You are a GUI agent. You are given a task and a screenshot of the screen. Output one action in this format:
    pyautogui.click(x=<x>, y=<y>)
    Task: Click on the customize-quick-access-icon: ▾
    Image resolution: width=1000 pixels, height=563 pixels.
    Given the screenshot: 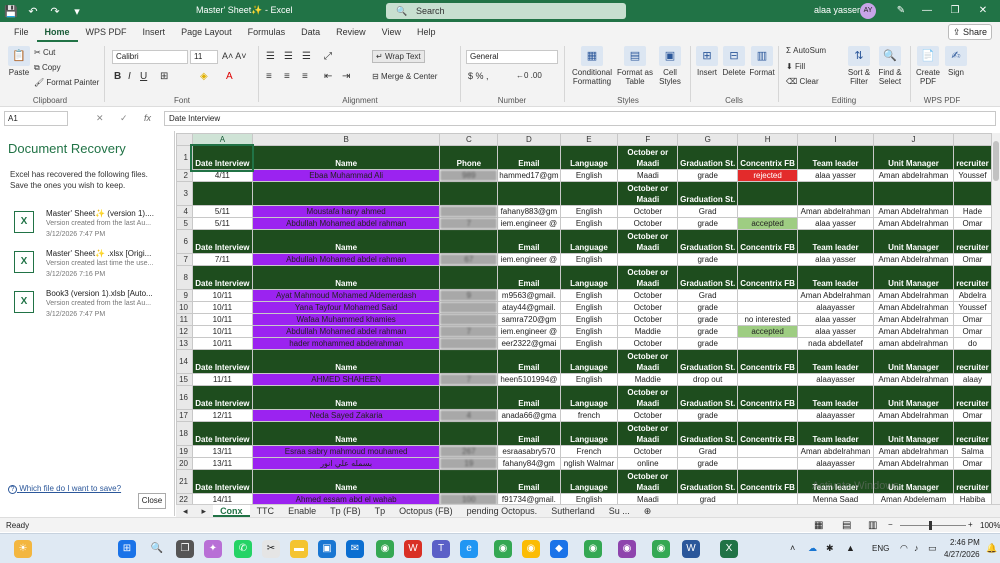 What is the action you would take?
    pyautogui.click(x=77, y=11)
    